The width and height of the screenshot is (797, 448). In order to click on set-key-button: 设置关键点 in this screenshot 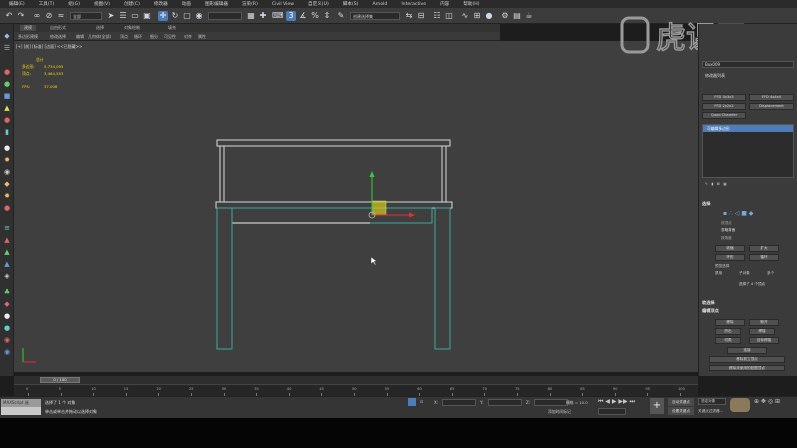, I will do `click(681, 411)`.